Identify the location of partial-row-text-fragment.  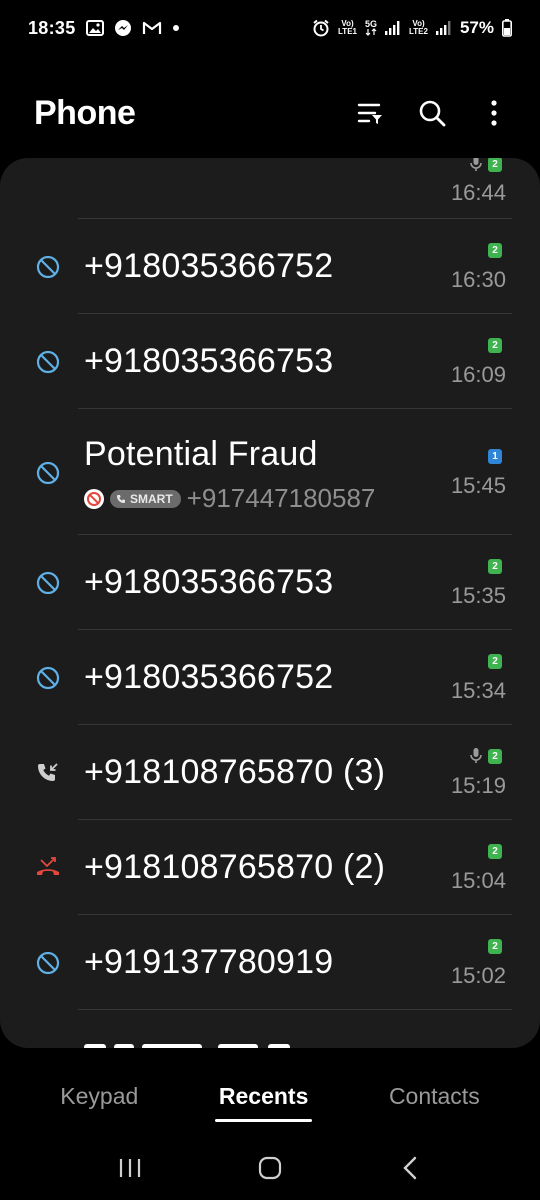
(187, 1046).